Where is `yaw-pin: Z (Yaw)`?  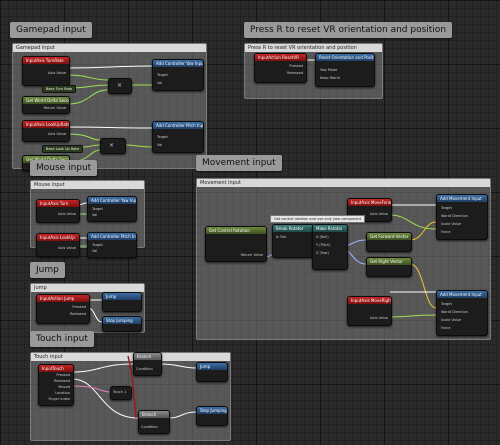
yaw-pin: Z (Yaw) is located at coordinates (322, 253).